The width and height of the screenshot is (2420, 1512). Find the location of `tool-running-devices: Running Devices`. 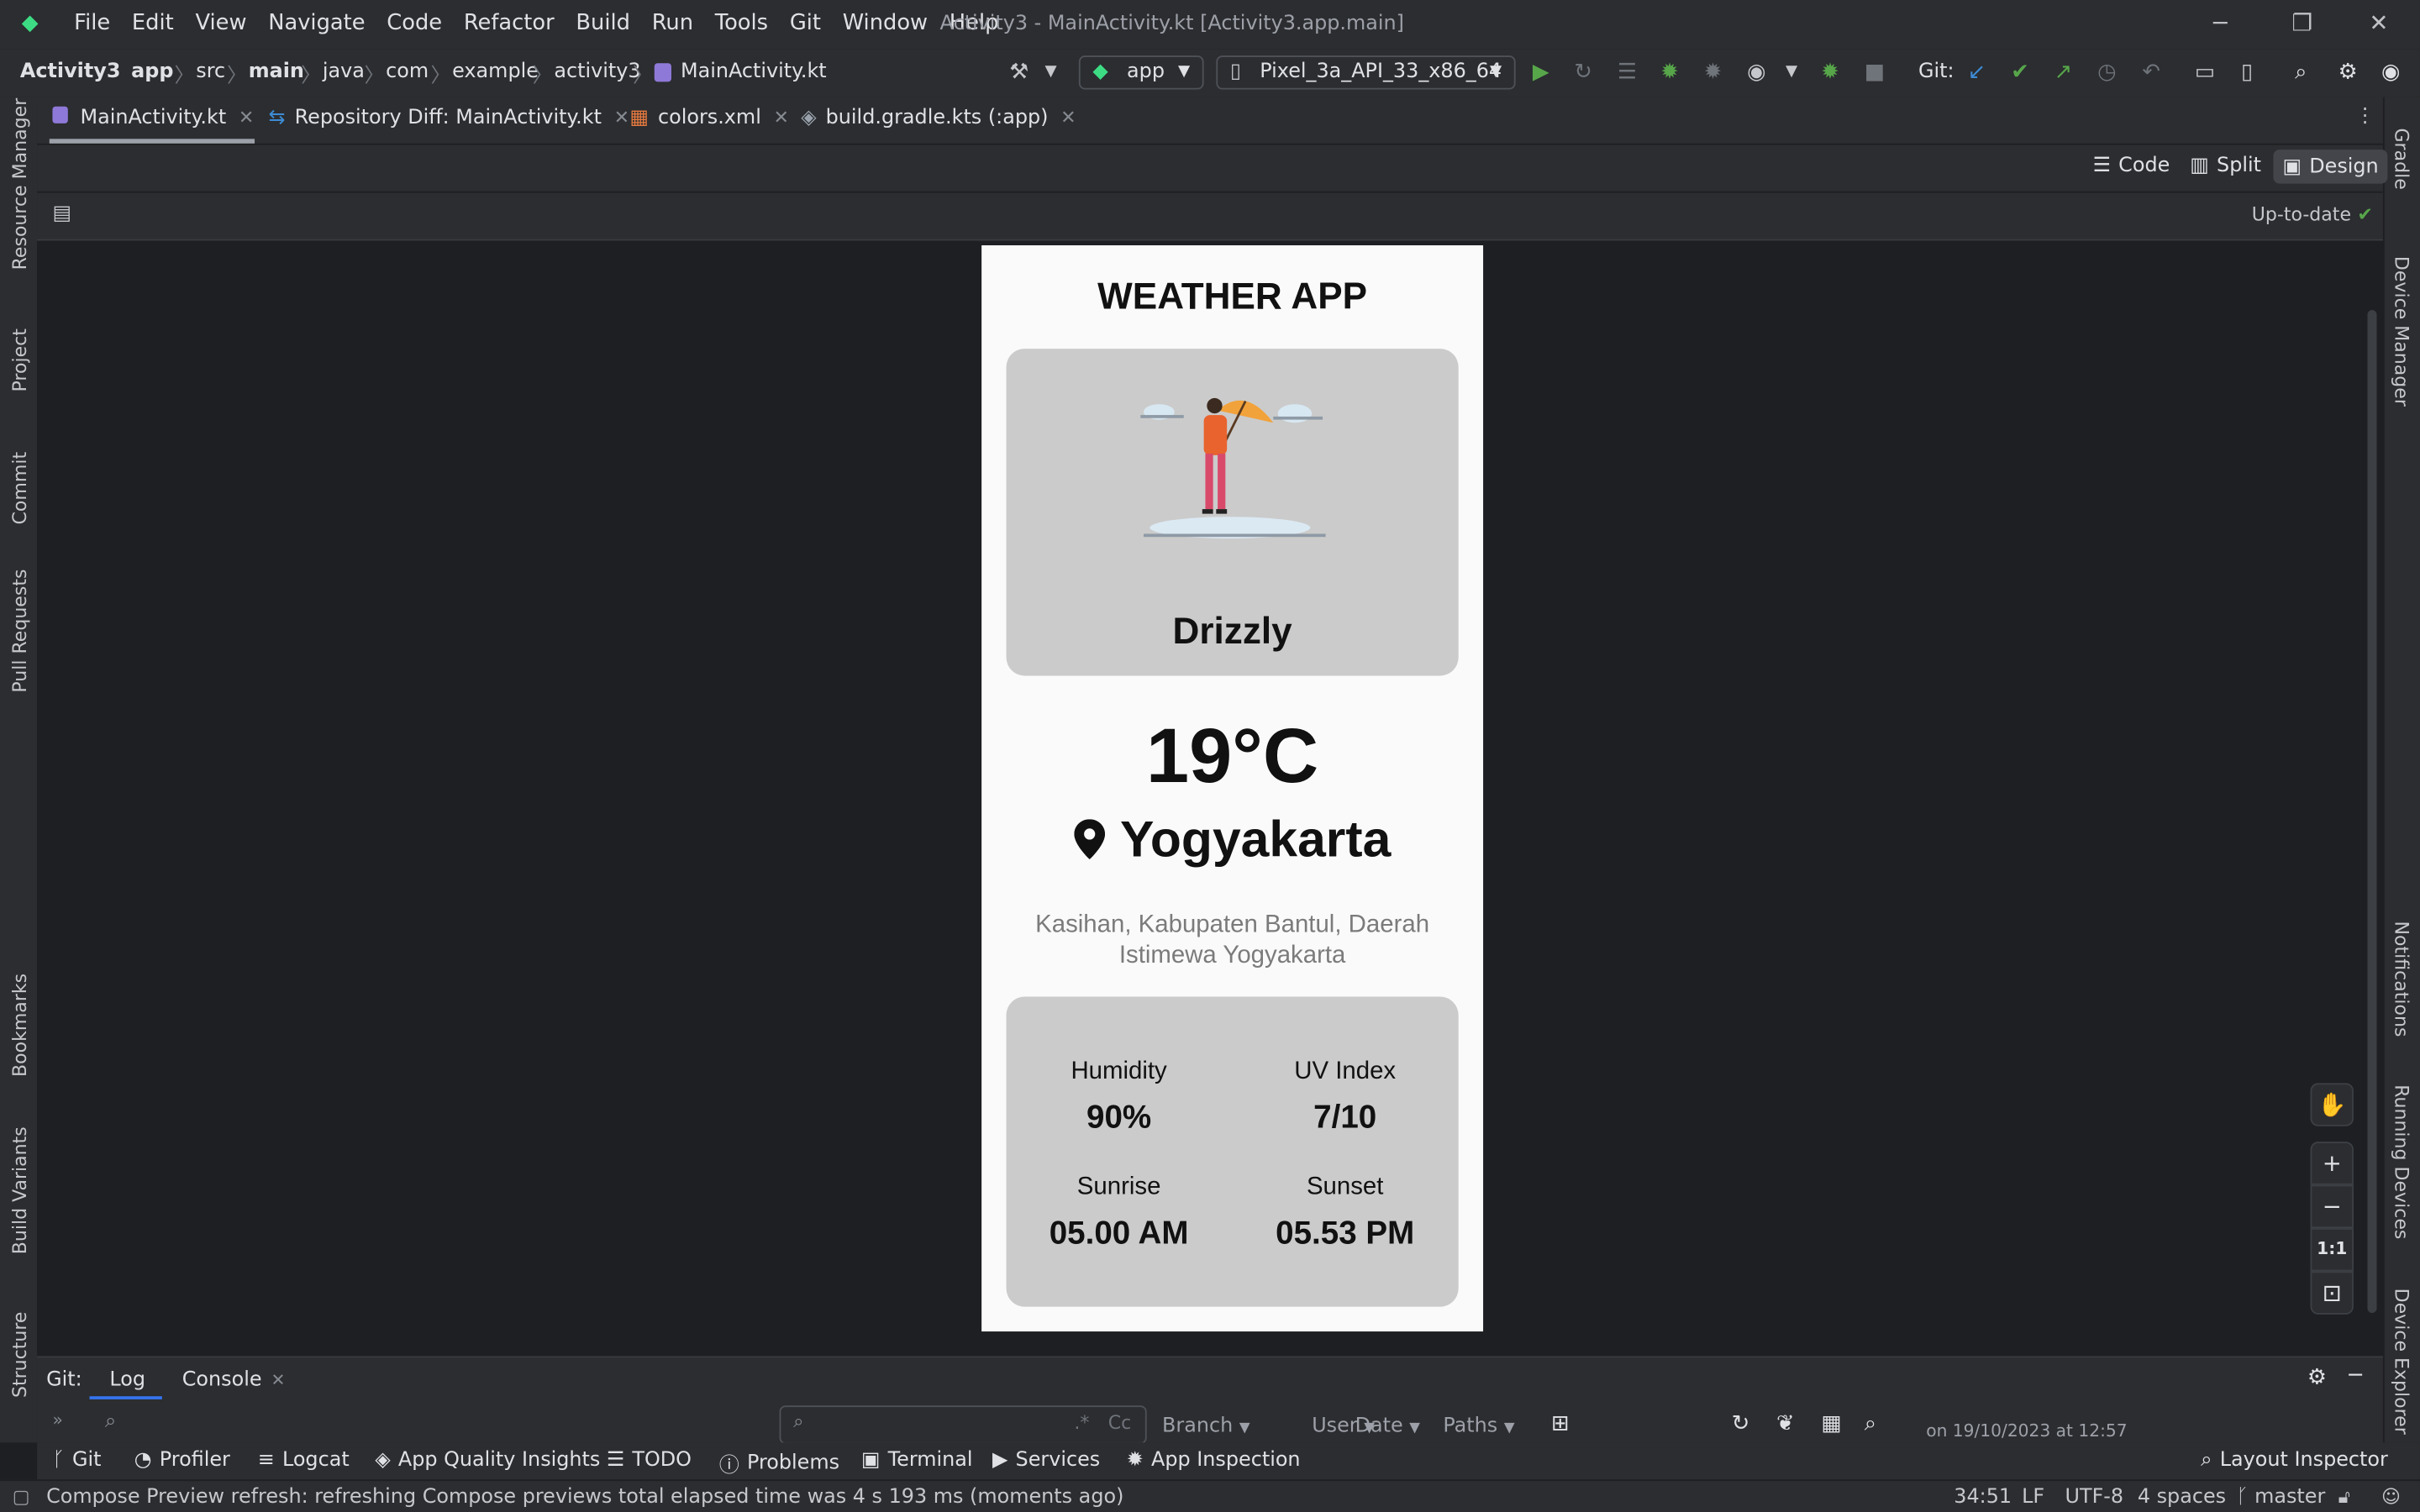

tool-running-devices: Running Devices is located at coordinates (2401, 1161).